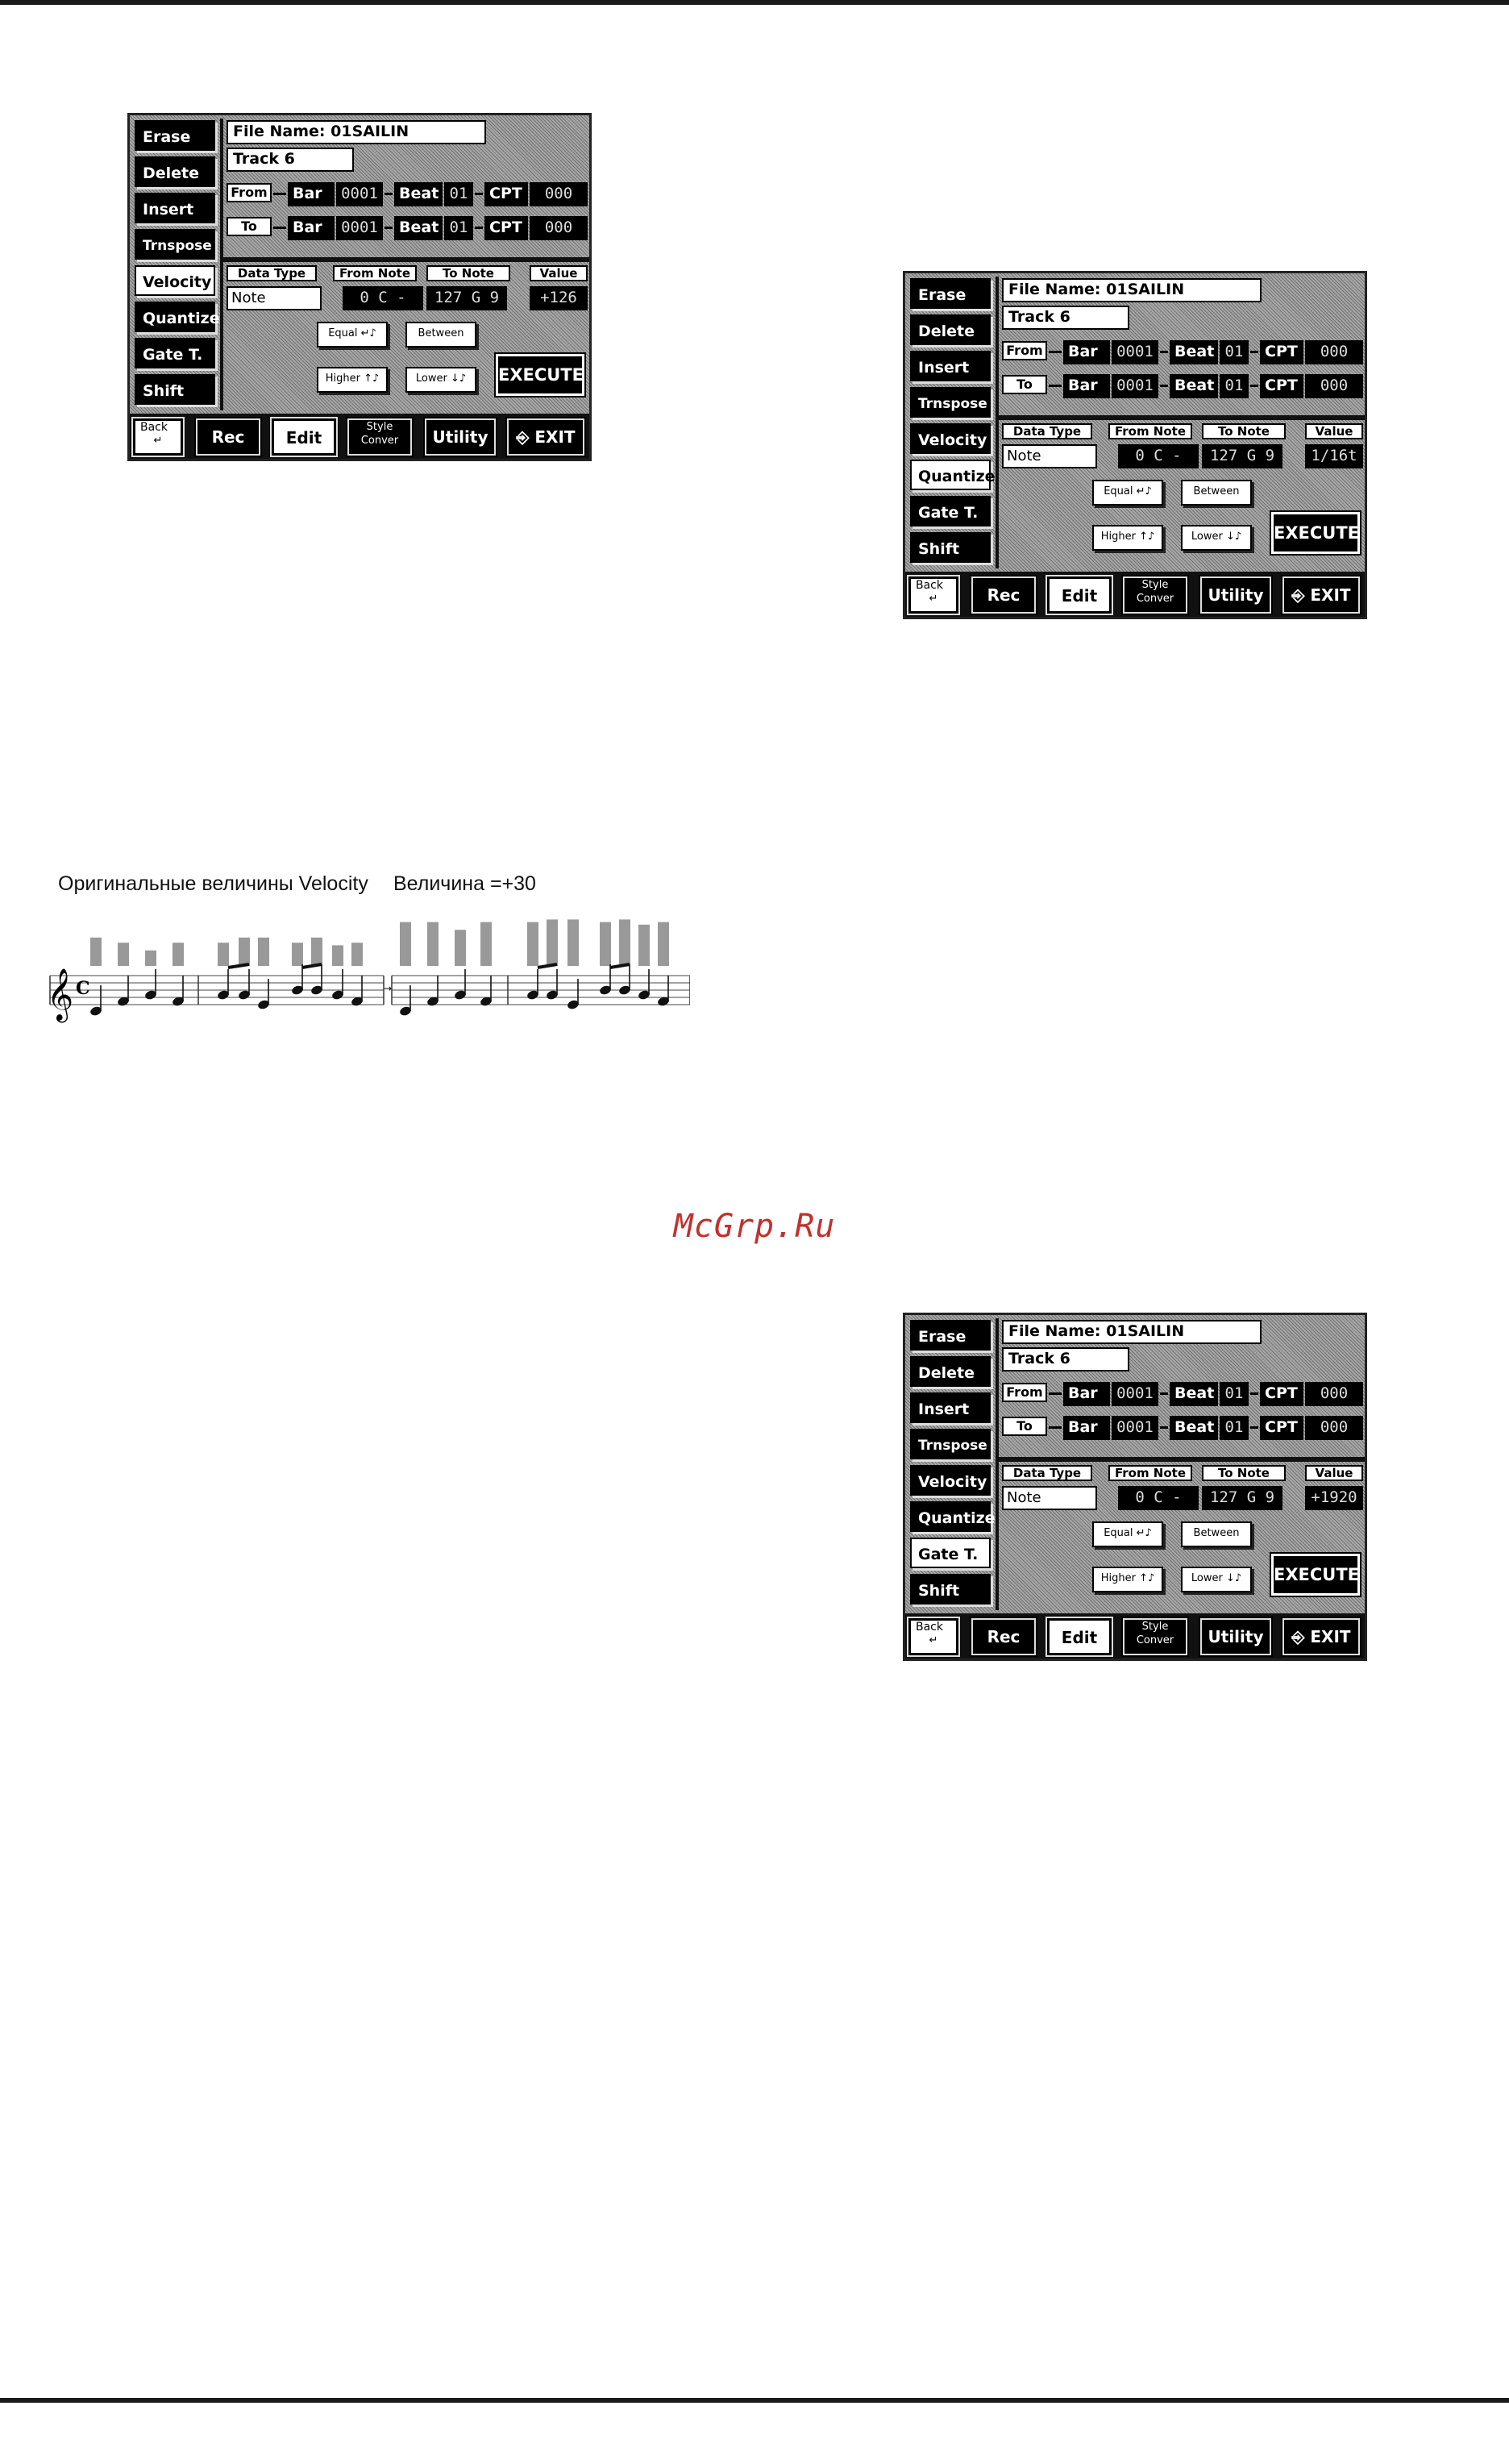 This screenshot has width=1509, height=2464. Describe the element at coordinates (1331, 595) in the screenshot. I see `exit-label: EXIT` at that location.